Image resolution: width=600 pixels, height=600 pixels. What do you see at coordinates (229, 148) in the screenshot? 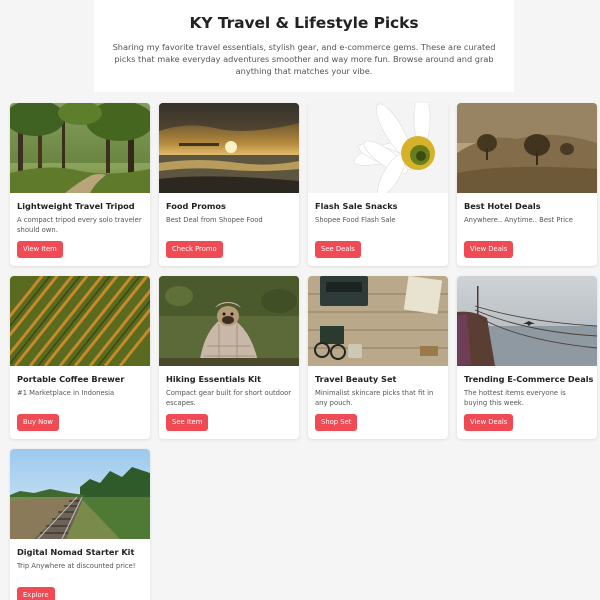
I see `sunset-shore-image` at bounding box center [229, 148].